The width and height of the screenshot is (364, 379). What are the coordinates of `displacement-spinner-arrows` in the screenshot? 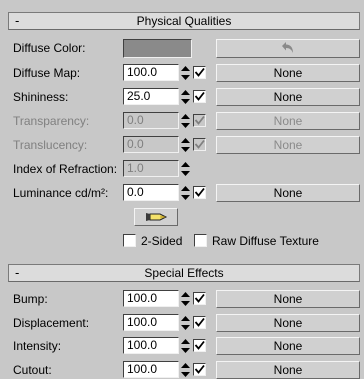 It's located at (185, 323).